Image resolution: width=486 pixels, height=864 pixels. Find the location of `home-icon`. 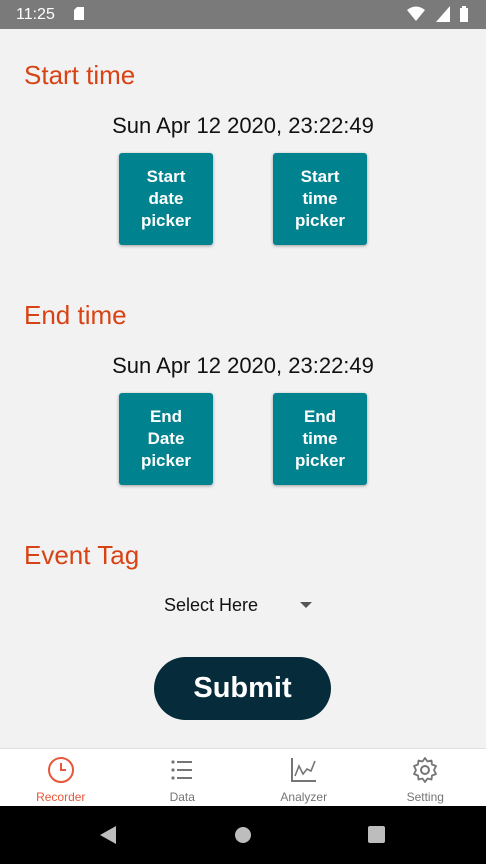

home-icon is located at coordinates (243, 835).